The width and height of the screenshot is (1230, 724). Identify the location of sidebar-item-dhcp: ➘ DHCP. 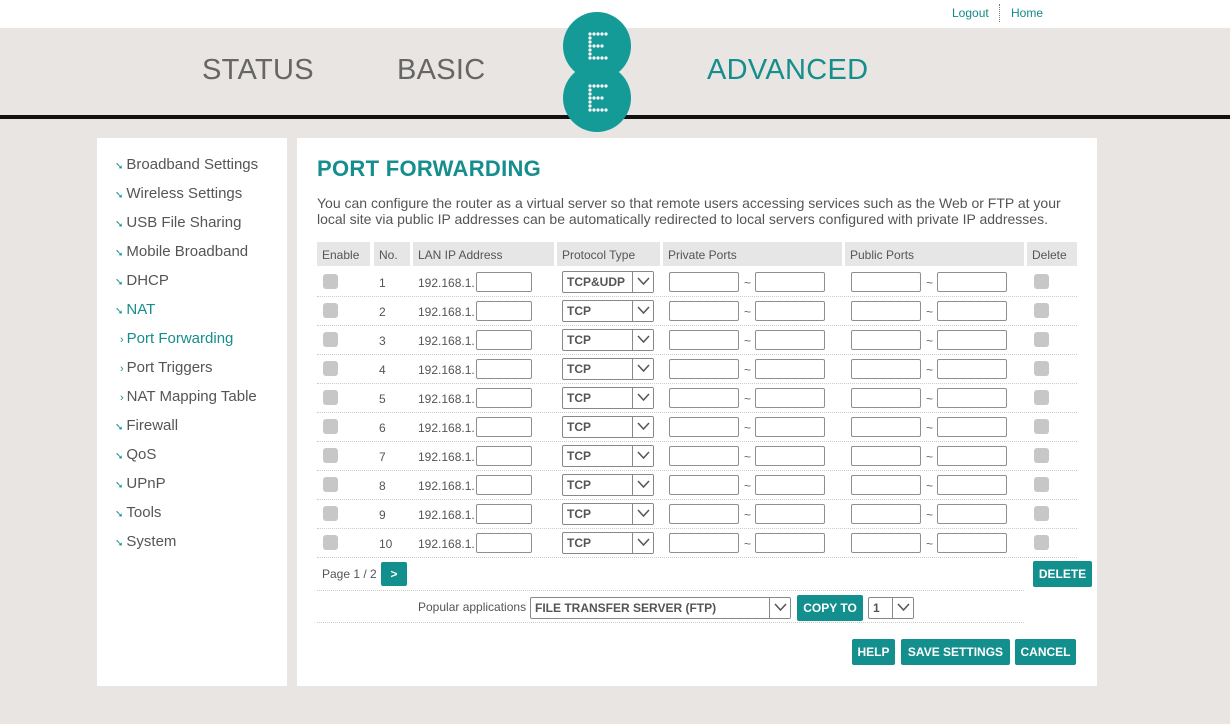
(142, 280).